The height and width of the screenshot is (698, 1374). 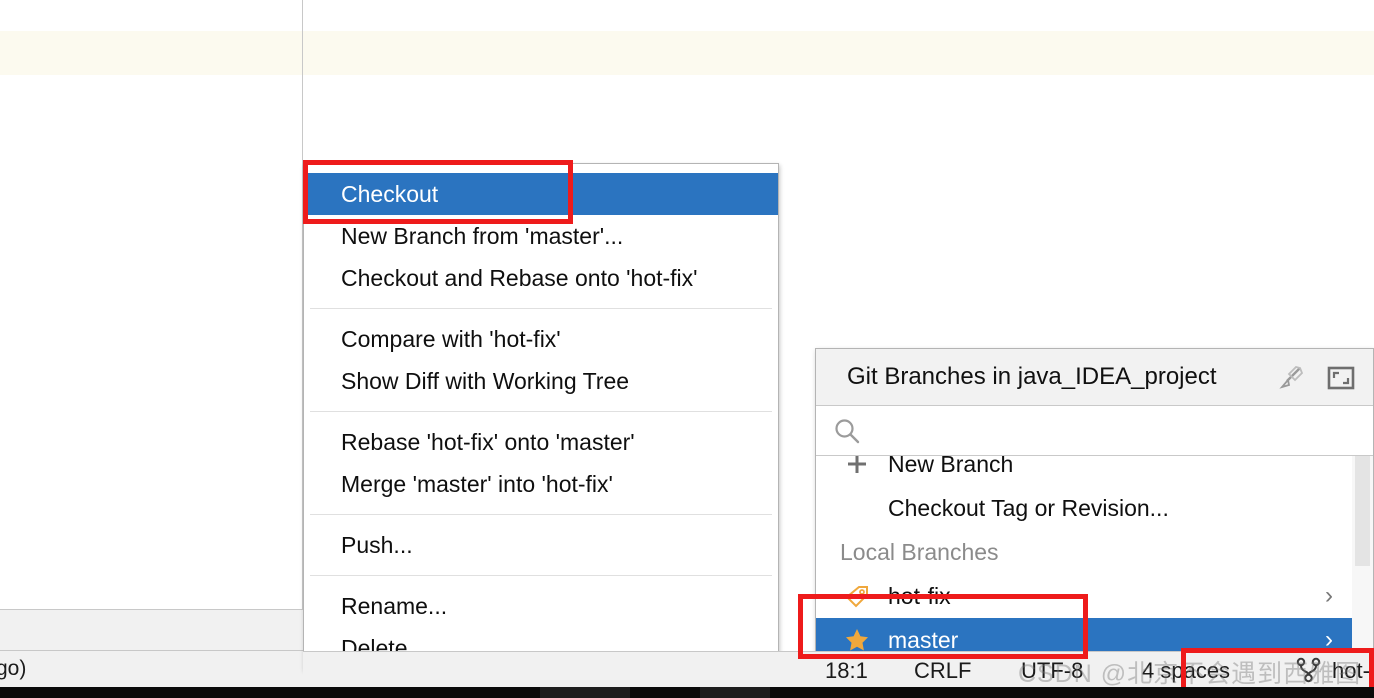 I want to click on left-tool-panel-band, so click(x=151, y=630).